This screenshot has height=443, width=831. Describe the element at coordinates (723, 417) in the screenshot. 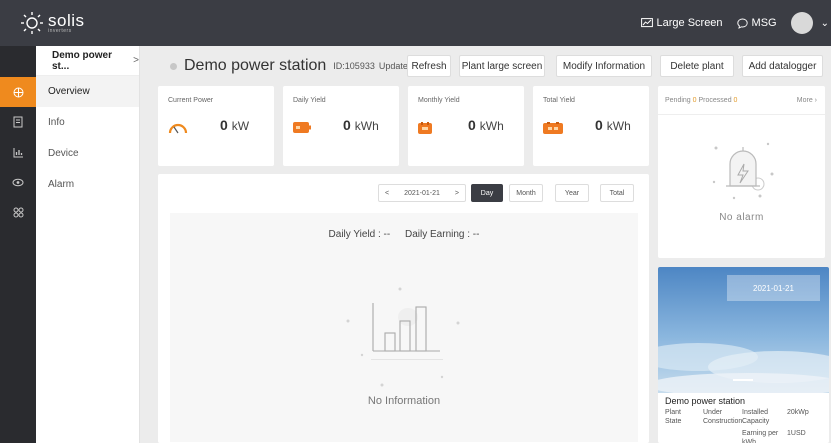

I see `plant-state-value: Under Construction` at that location.